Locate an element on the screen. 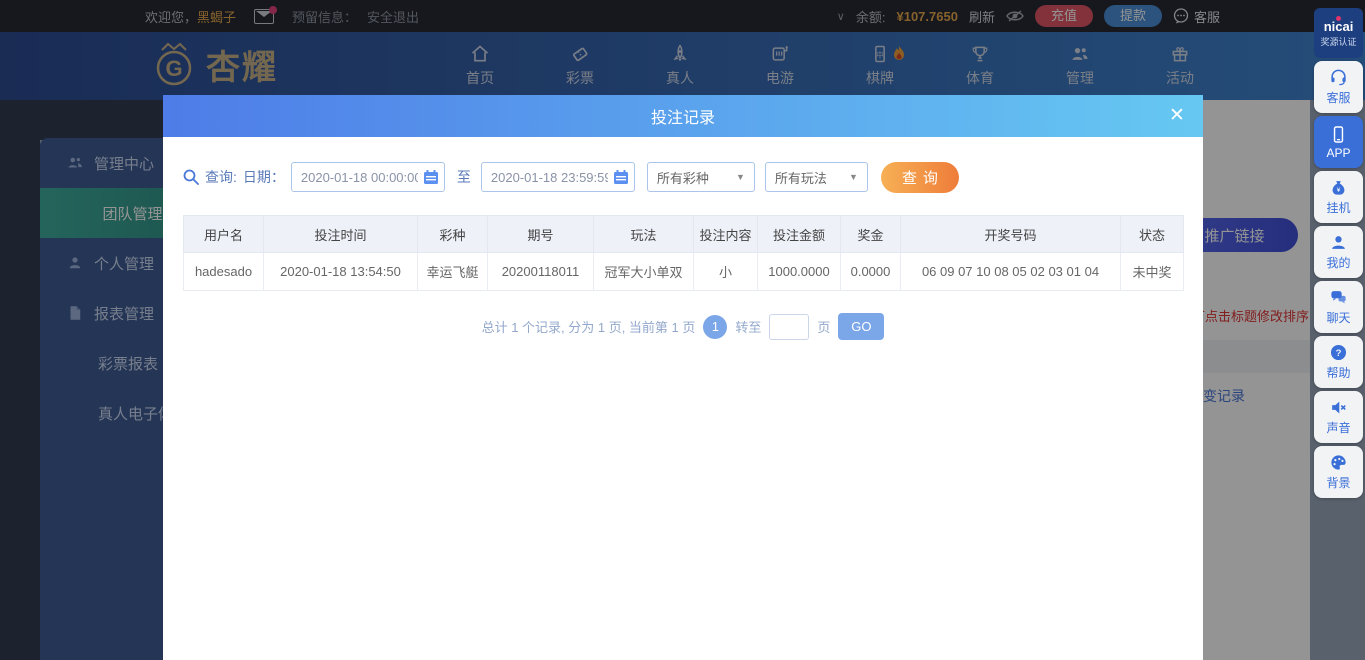  palette-icon is located at coordinates (1338, 462).